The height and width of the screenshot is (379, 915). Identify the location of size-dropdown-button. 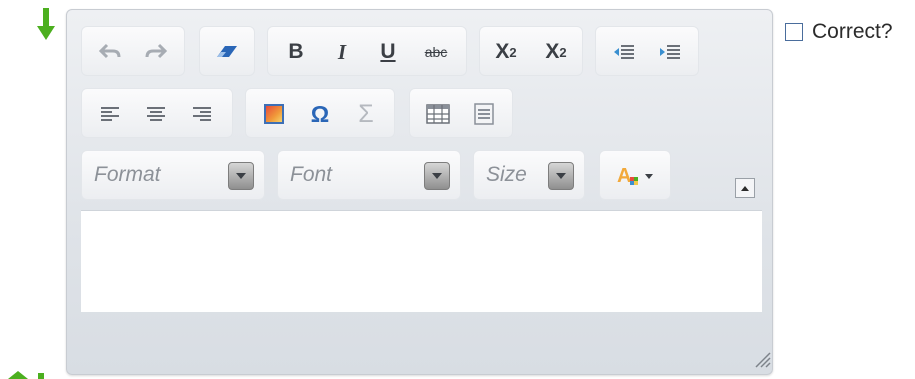
(561, 176).